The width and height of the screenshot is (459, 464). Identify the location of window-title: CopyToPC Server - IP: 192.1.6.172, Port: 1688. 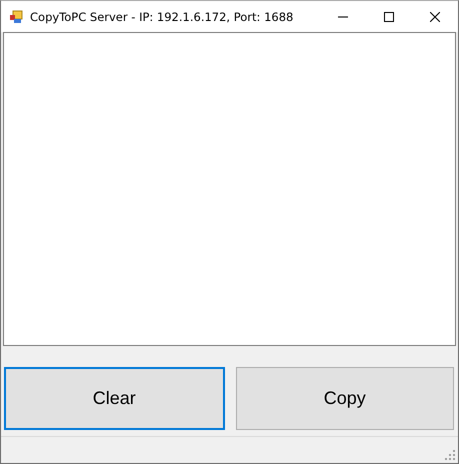
(162, 17).